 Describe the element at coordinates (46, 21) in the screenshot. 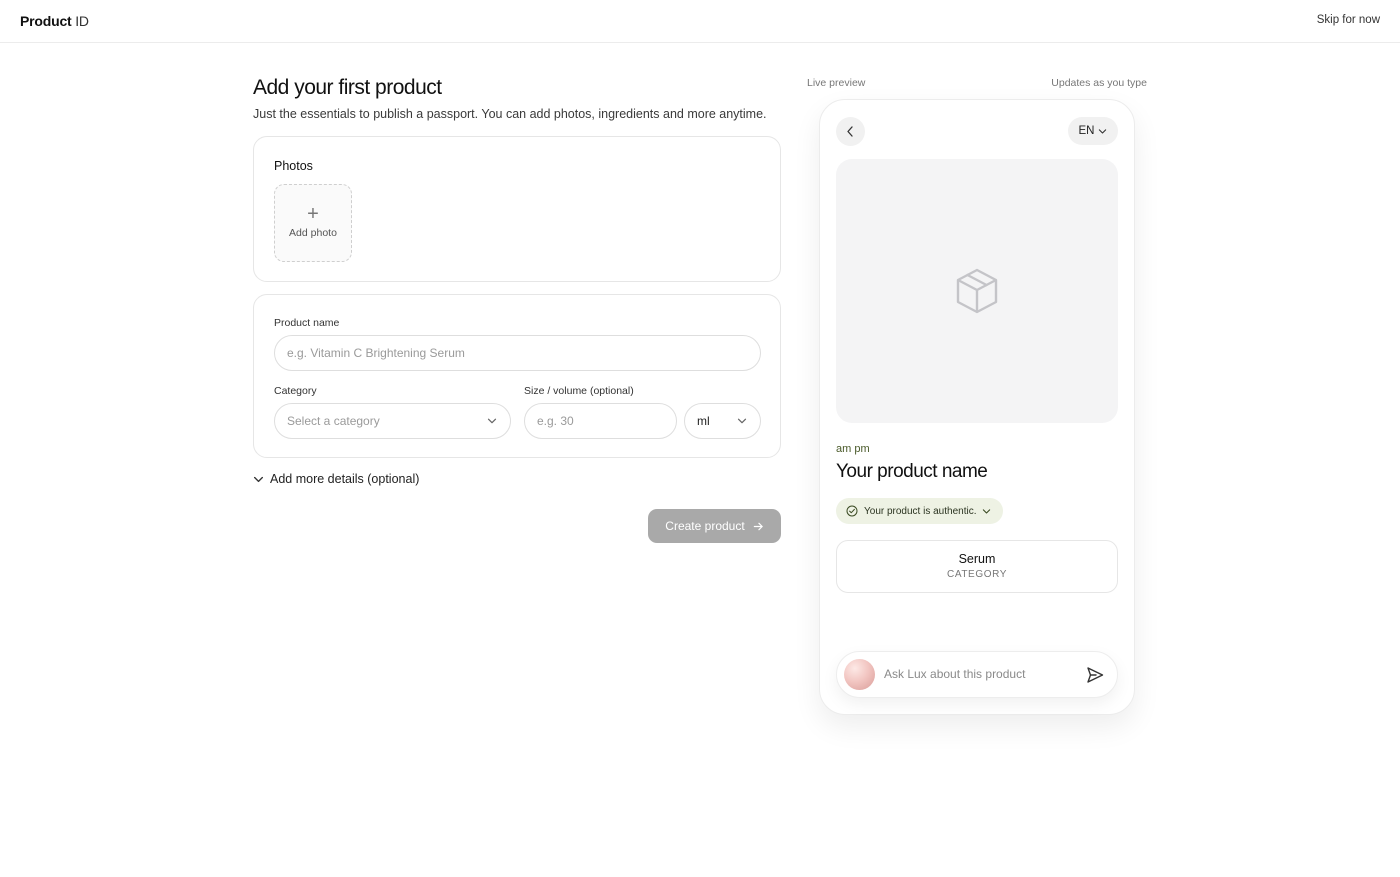

I see `brand-strong: Product` at that location.